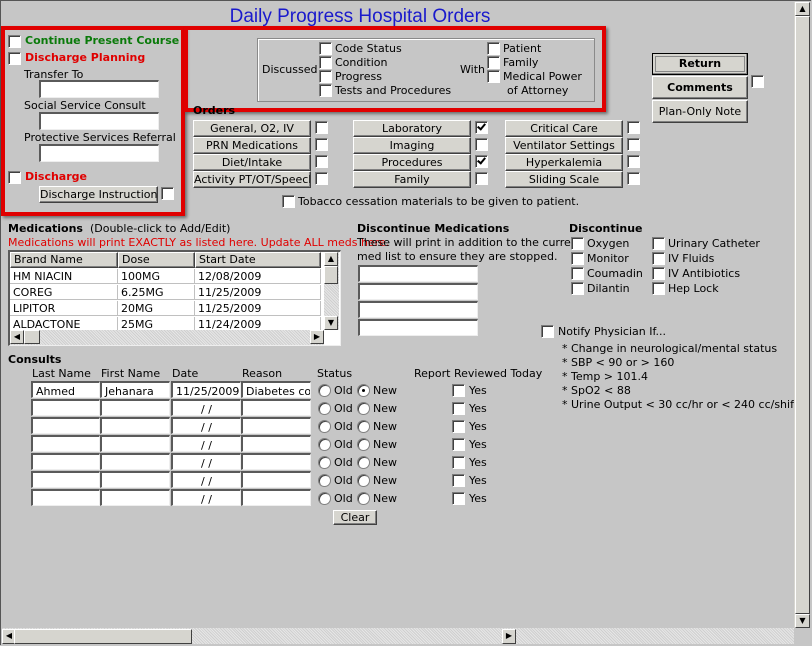  Describe the element at coordinates (331, 323) in the screenshot. I see `scroll-down-icon: ▼` at that location.